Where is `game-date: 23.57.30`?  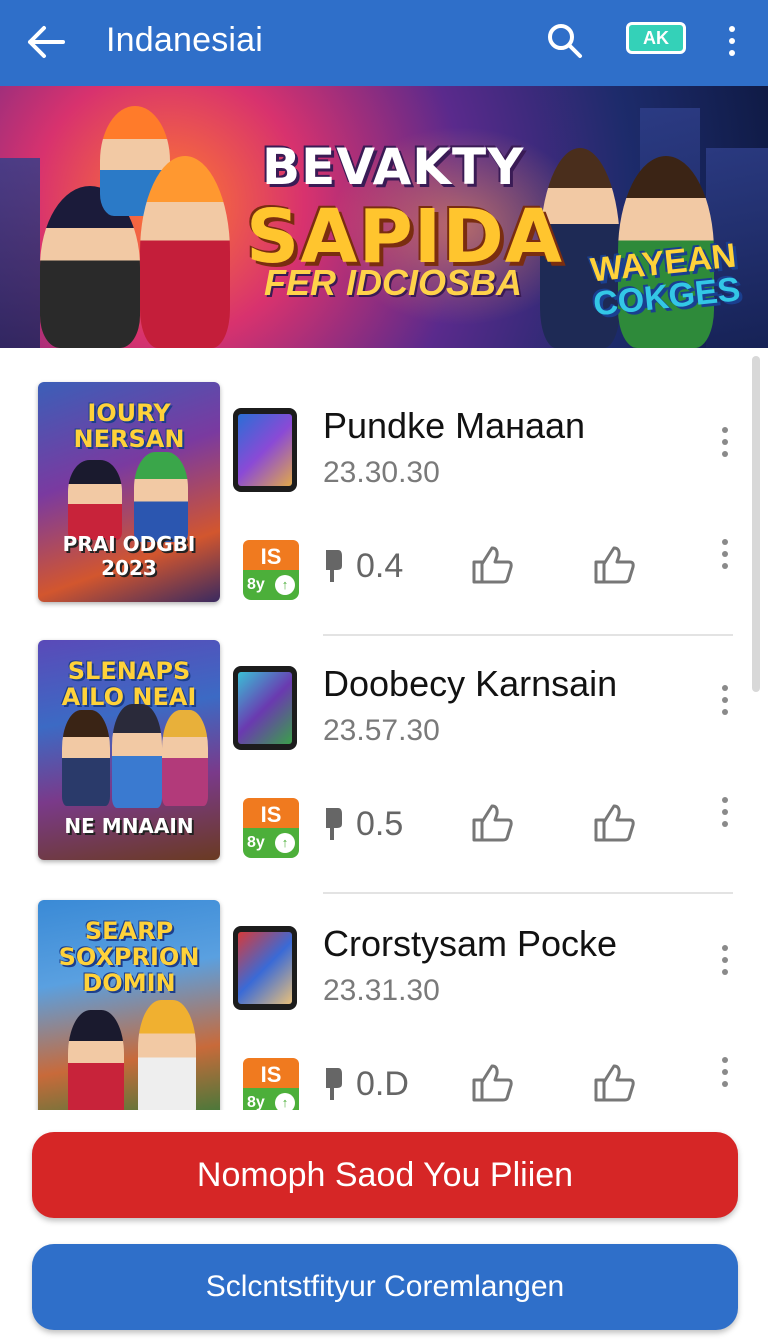 game-date: 23.57.30 is located at coordinates (381, 730).